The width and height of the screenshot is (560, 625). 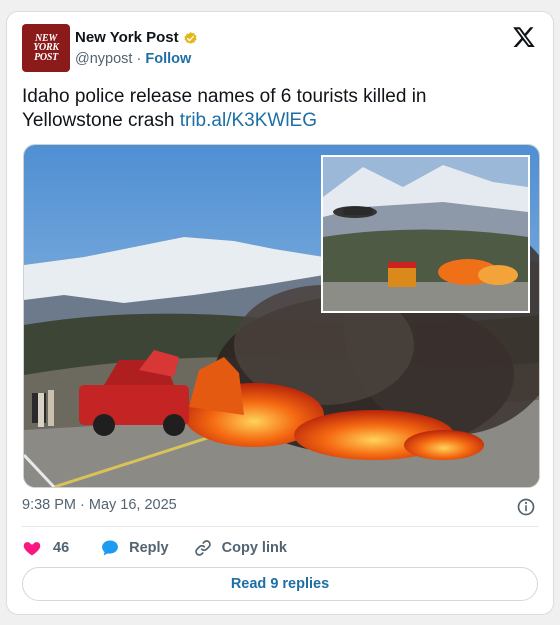 I want to click on action-bar: 46 Reply Copy link, so click(x=154, y=548).